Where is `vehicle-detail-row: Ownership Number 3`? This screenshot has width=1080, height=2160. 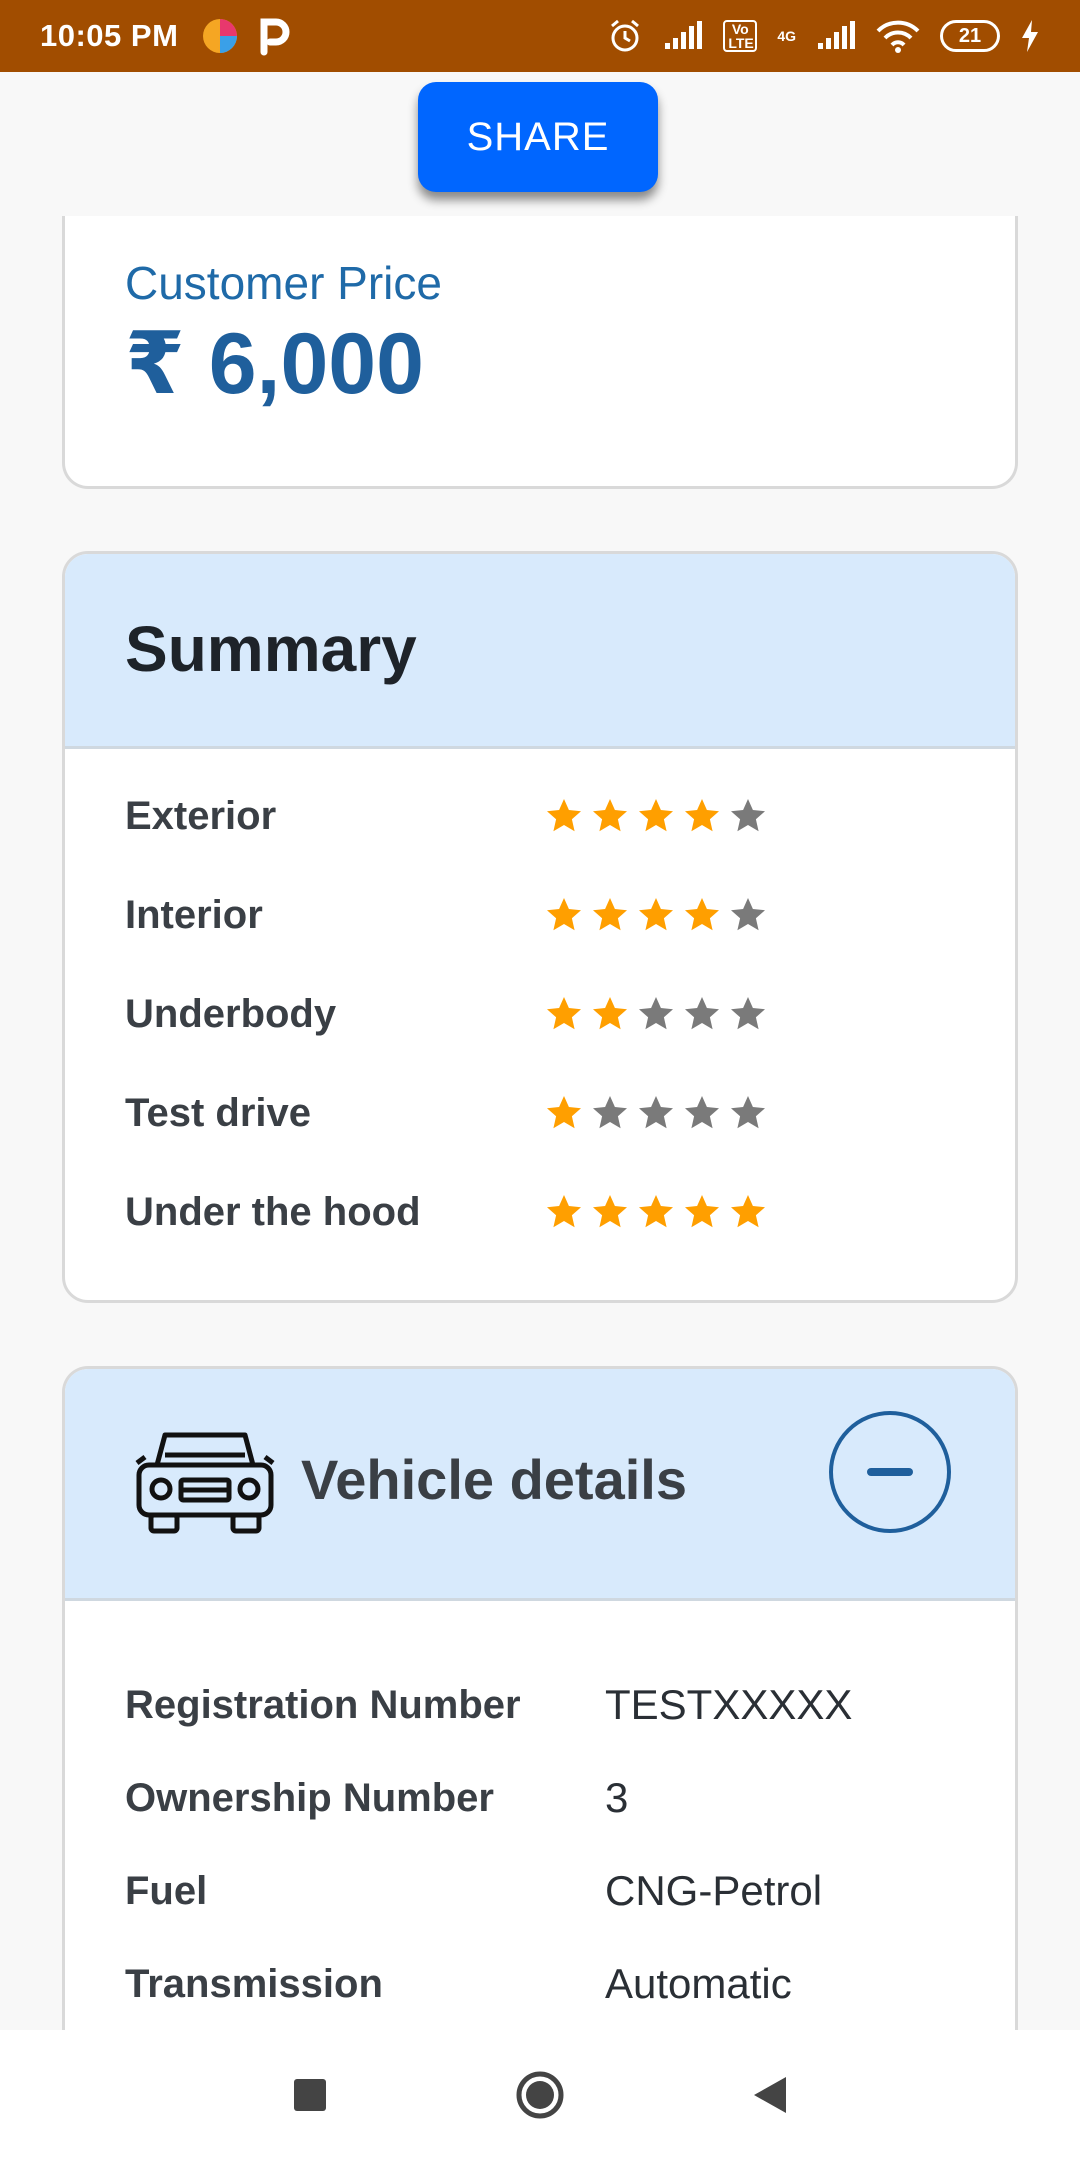 vehicle-detail-row: Ownership Number 3 is located at coordinates (555, 1798).